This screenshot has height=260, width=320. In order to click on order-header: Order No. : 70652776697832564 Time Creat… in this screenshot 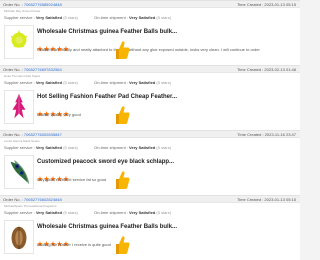, I will do `click(150, 69)`.